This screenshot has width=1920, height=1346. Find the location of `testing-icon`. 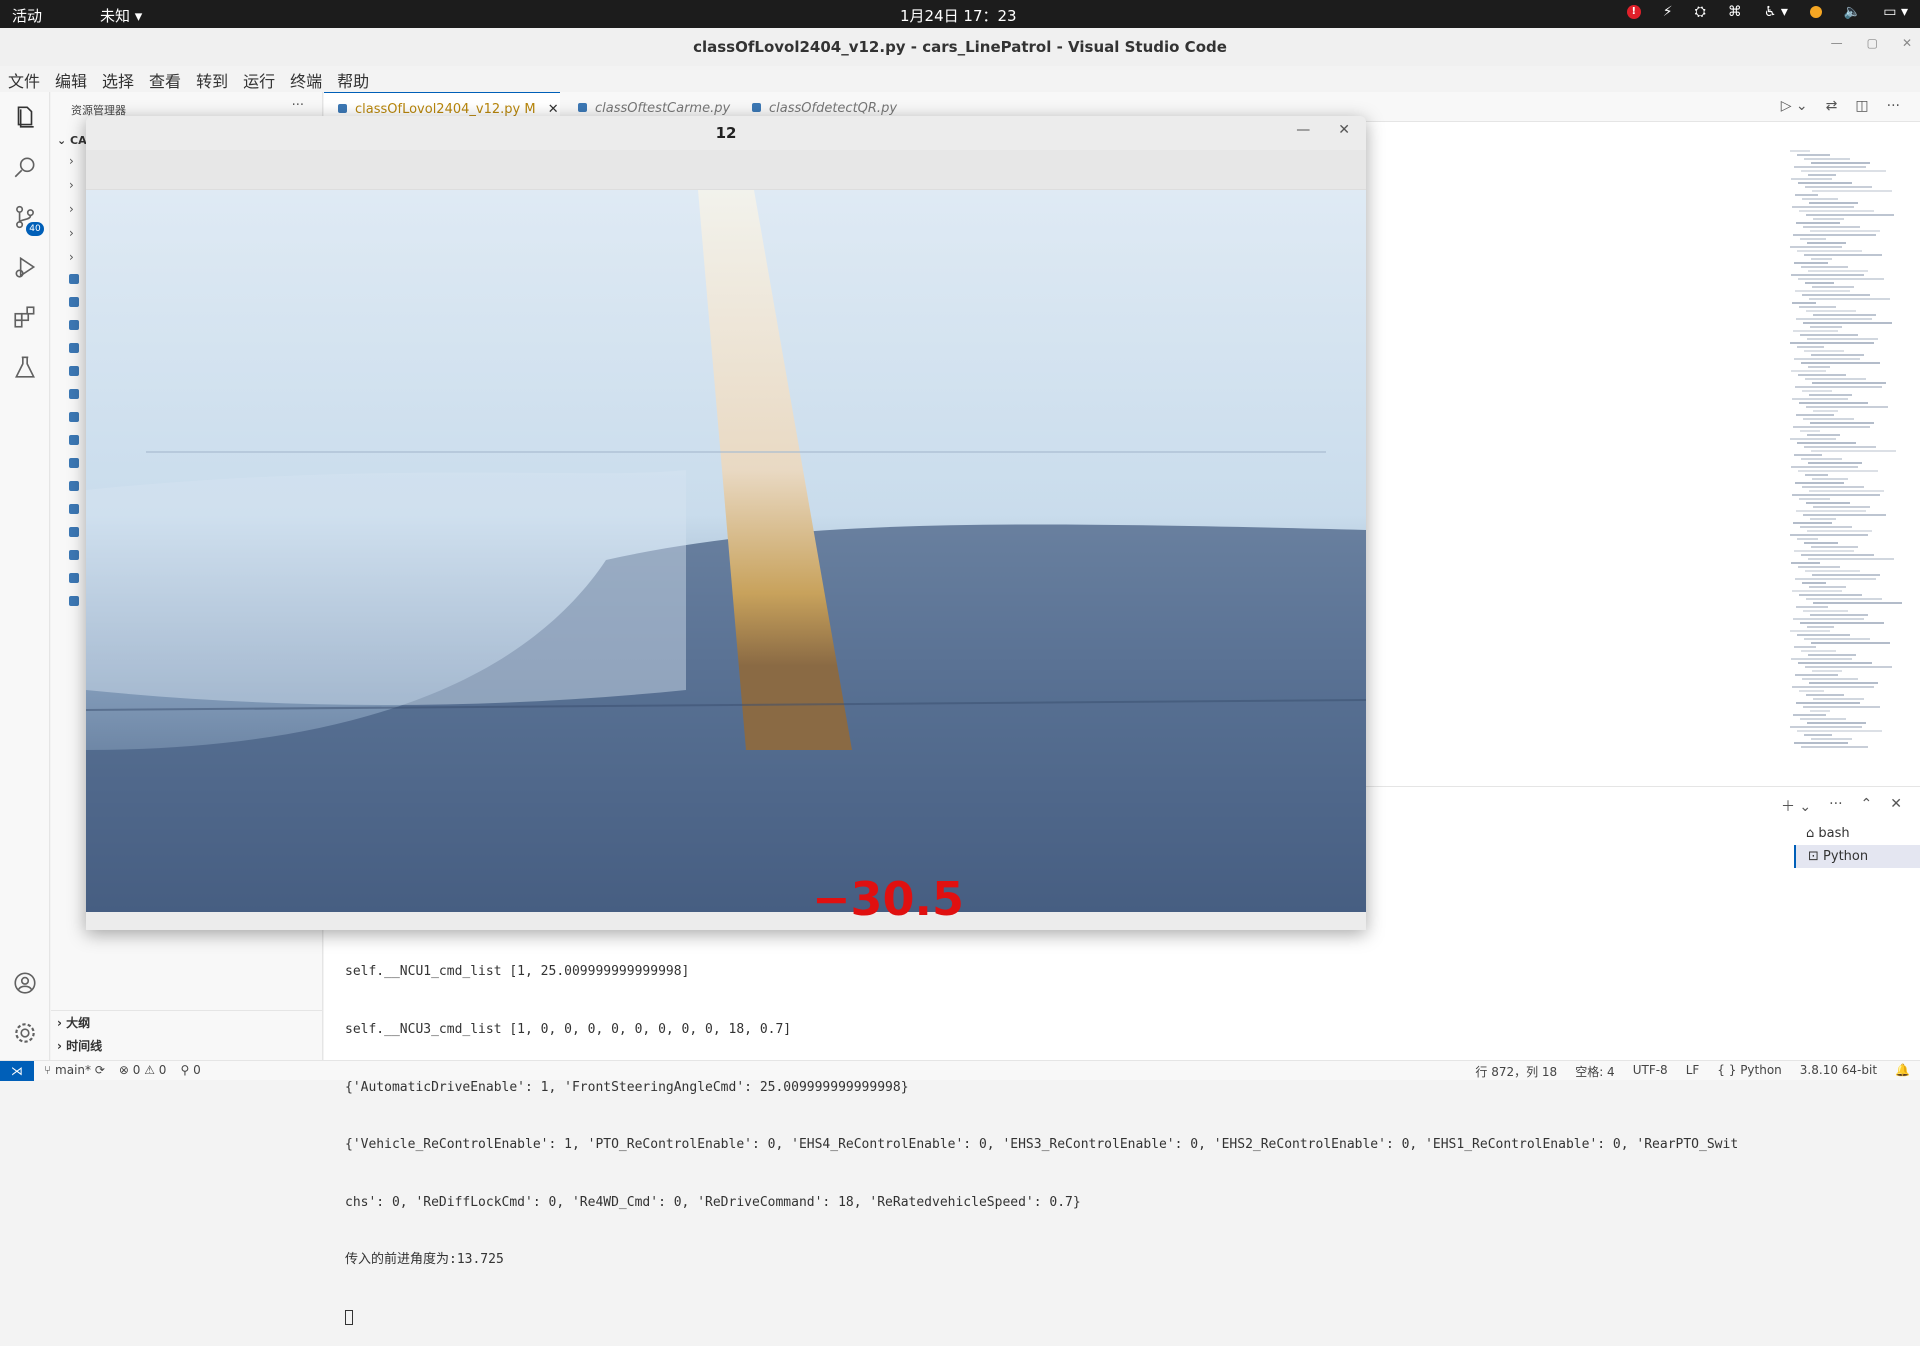

testing-icon is located at coordinates (25, 367).